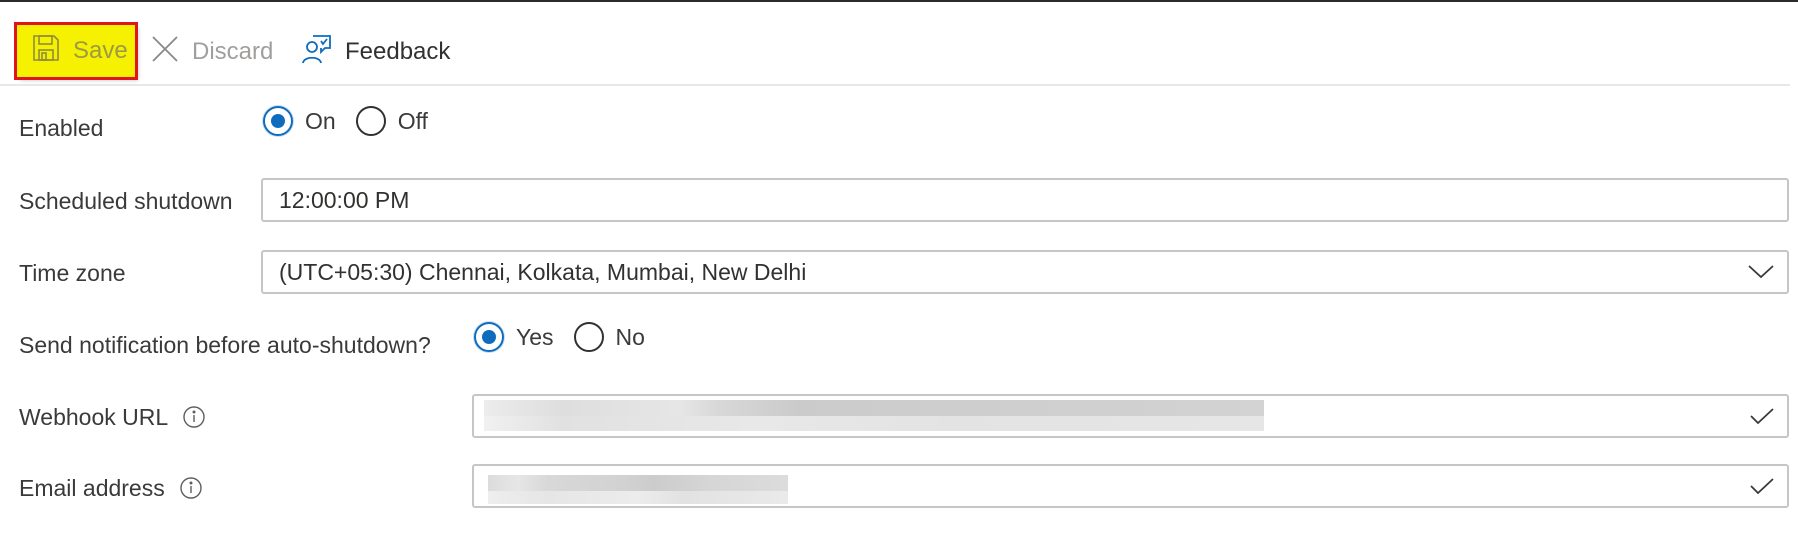 The image size is (1798, 541). What do you see at coordinates (413, 121) in the screenshot?
I see `enabled-off-label: Off` at bounding box center [413, 121].